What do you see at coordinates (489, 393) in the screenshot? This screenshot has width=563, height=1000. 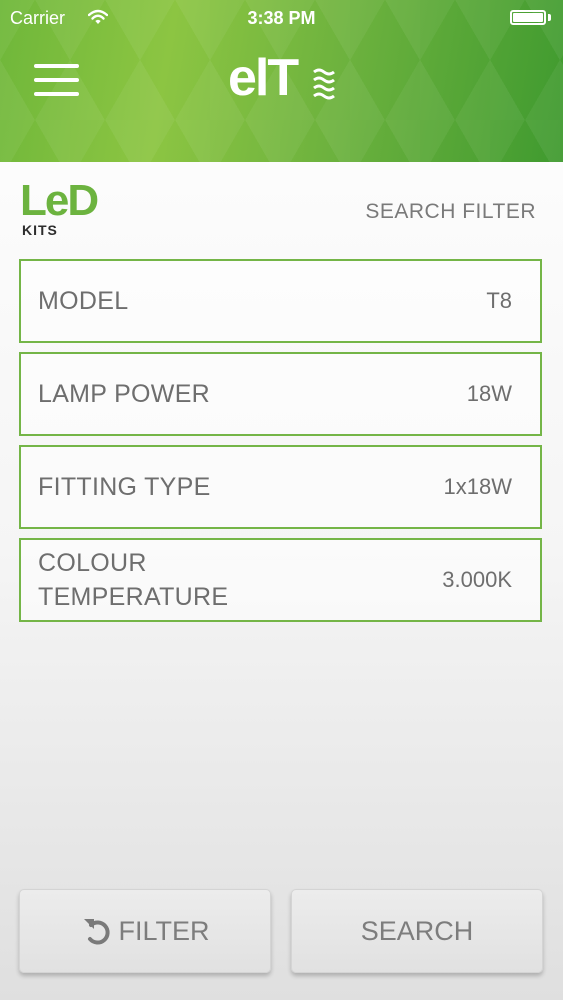 I see `filter-value: 18W` at bounding box center [489, 393].